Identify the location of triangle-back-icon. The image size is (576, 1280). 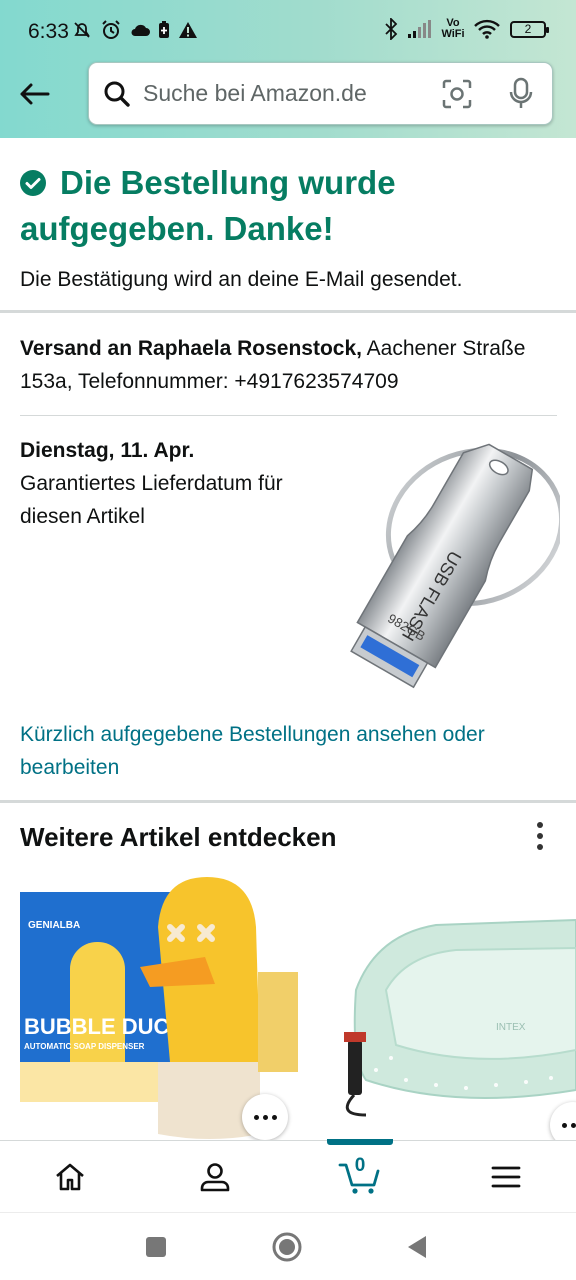
(417, 1247).